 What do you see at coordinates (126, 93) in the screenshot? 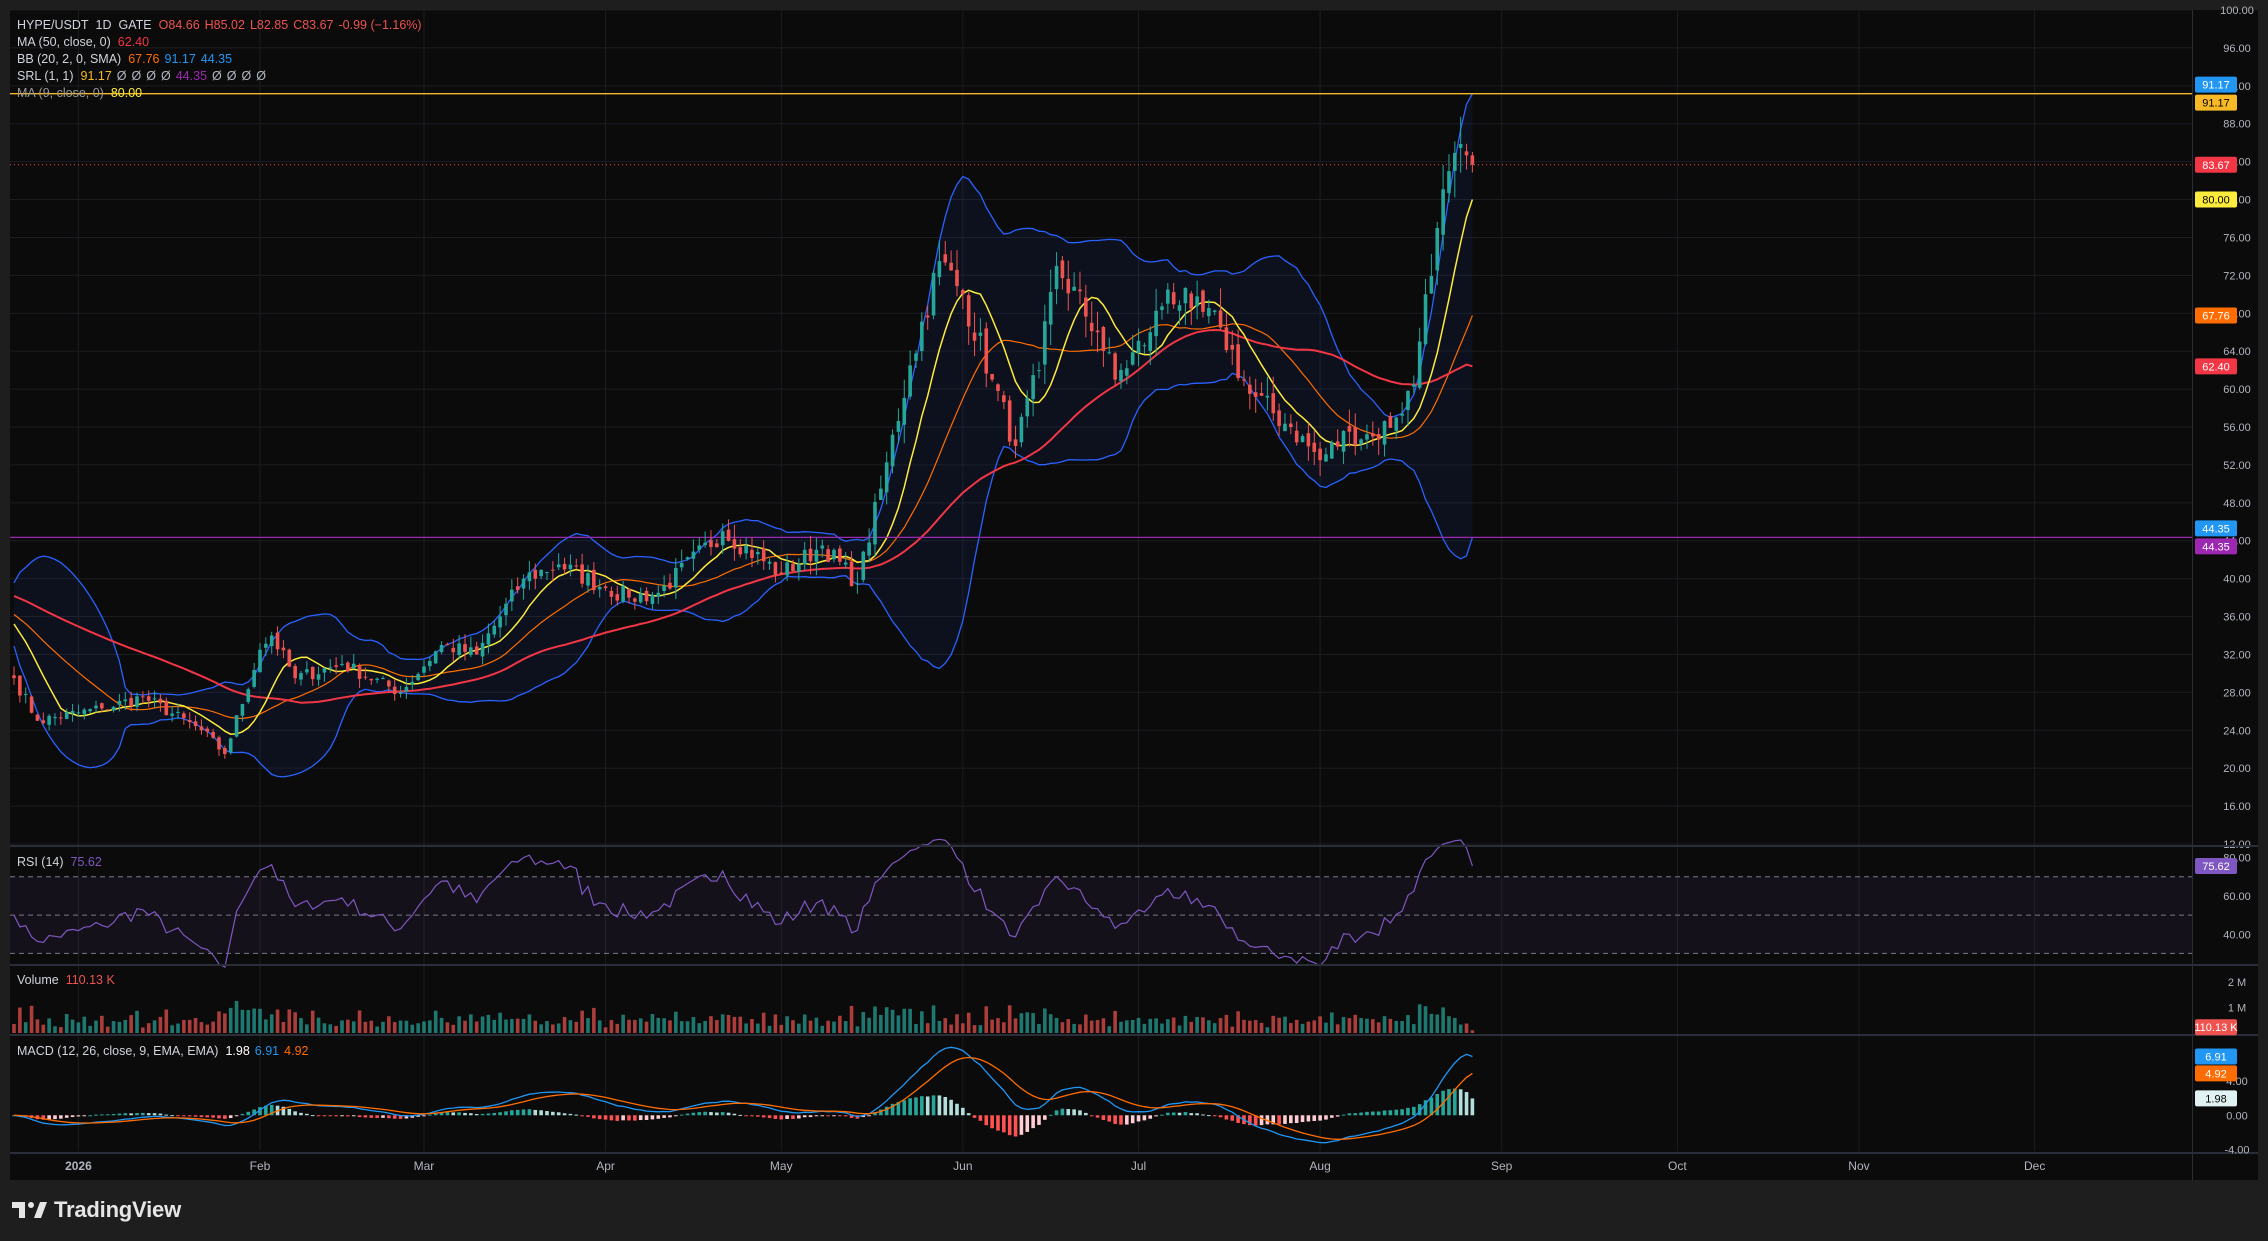
I see `legend-ma9-value: 80.00` at bounding box center [126, 93].